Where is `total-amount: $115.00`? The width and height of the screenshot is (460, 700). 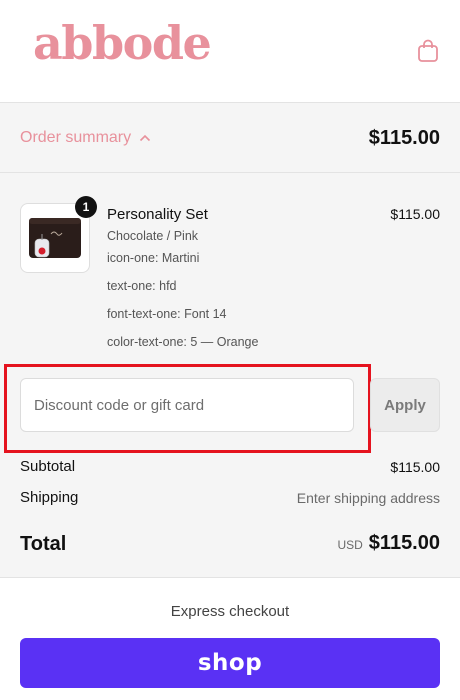
total-amount: $115.00 is located at coordinates (404, 543).